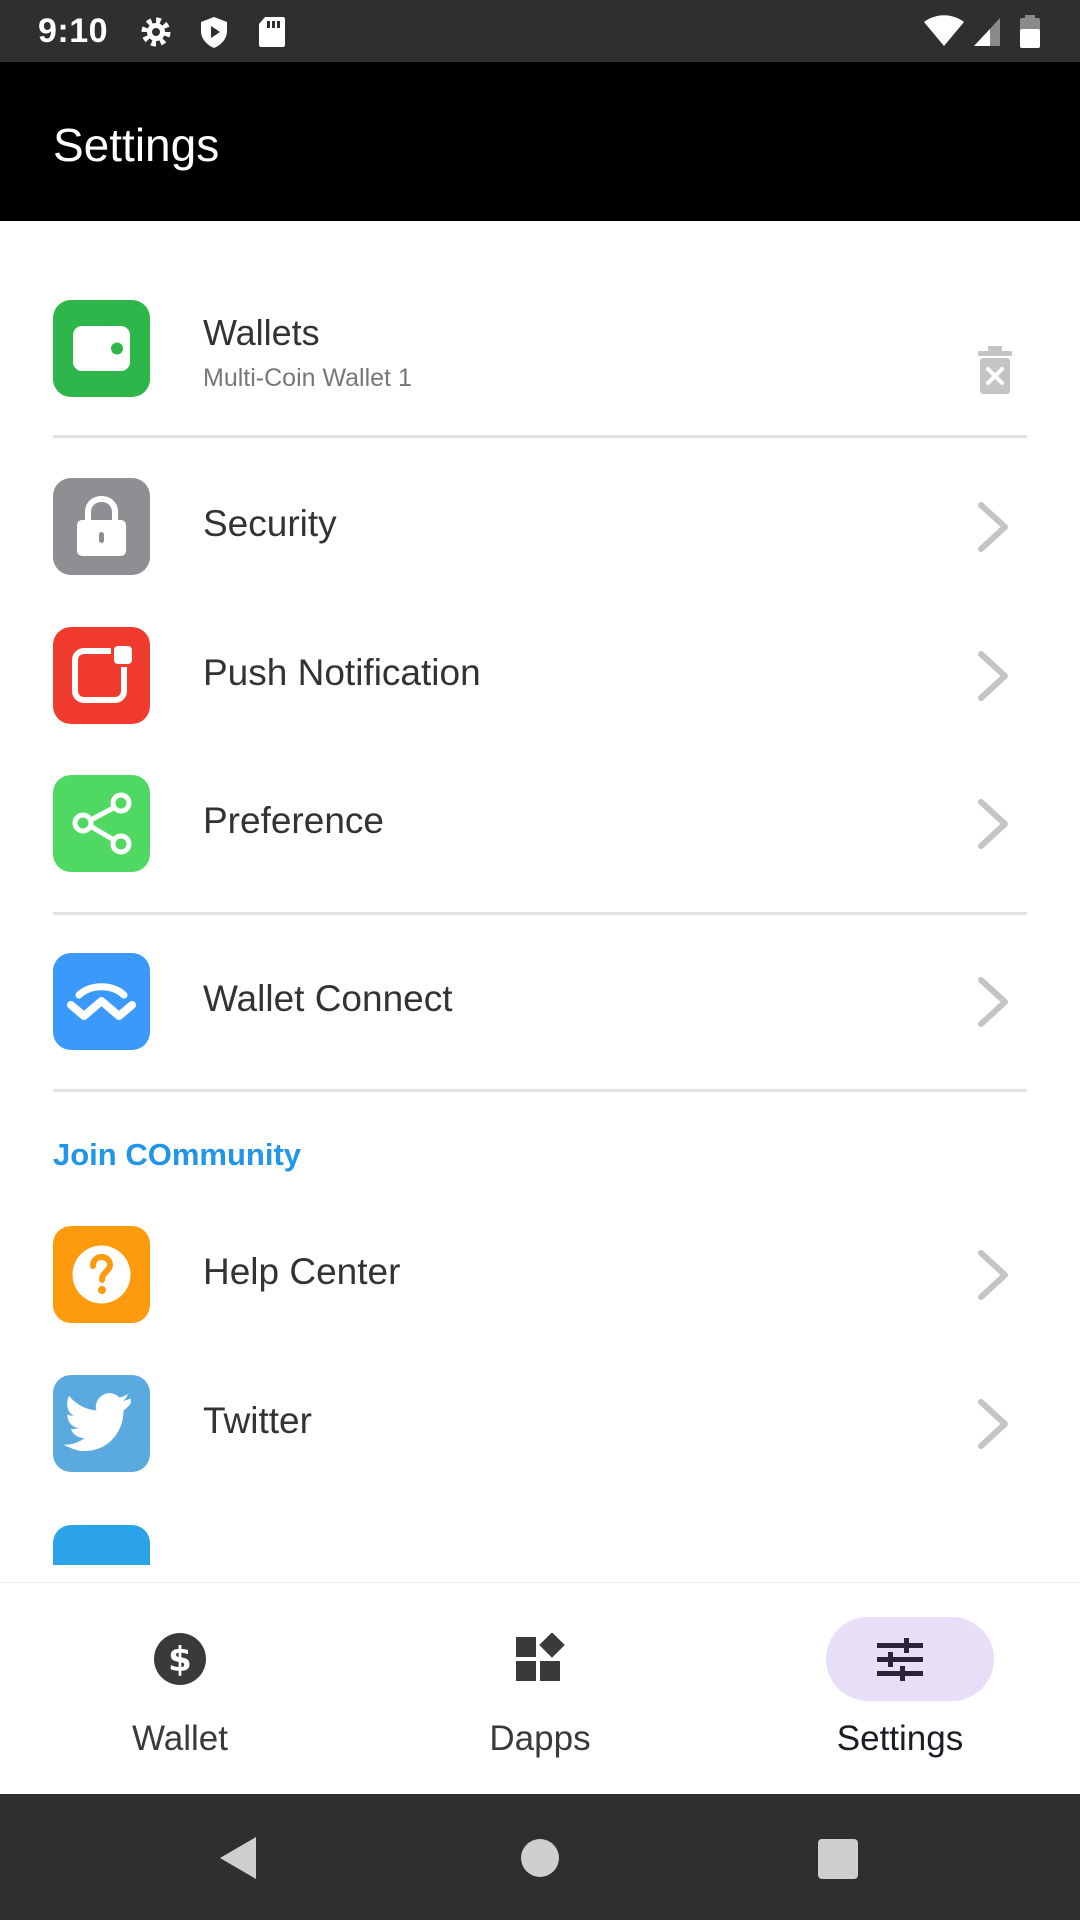  Describe the element at coordinates (540, 141) in the screenshot. I see `app-bar: Settings` at that location.